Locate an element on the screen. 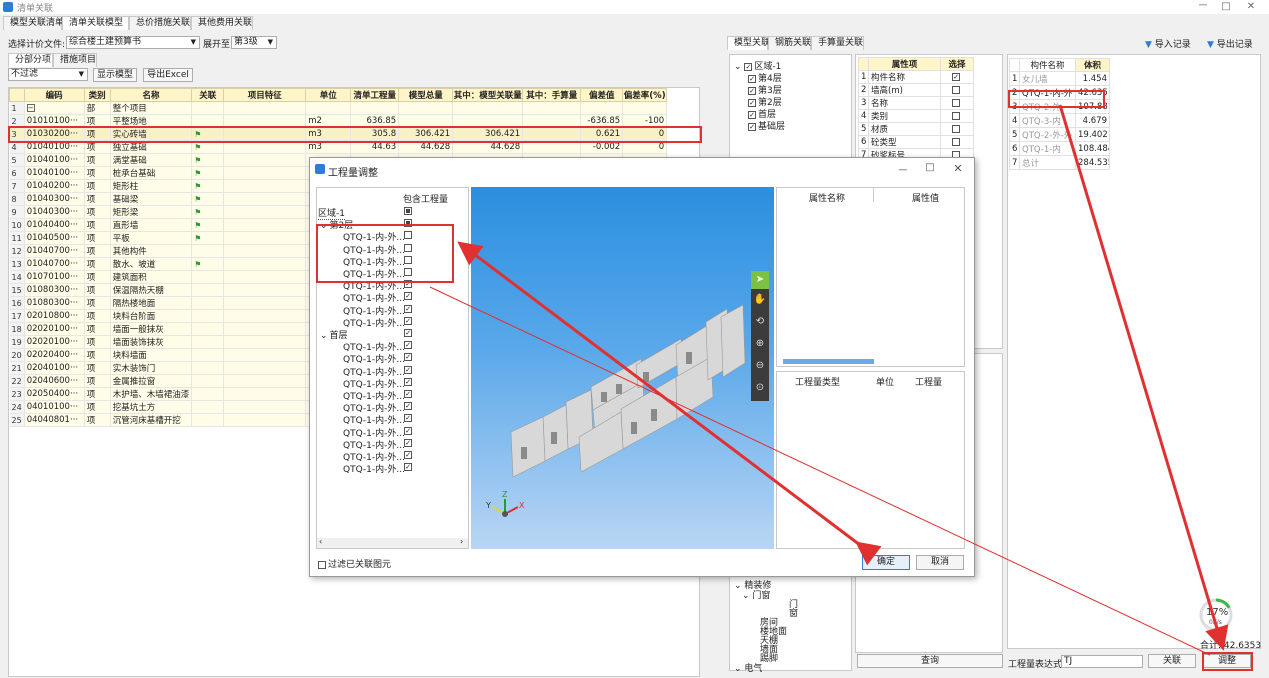 This screenshot has height=678, width=1269. tab-rebar-link: 钢筋关联 is located at coordinates (789, 43).